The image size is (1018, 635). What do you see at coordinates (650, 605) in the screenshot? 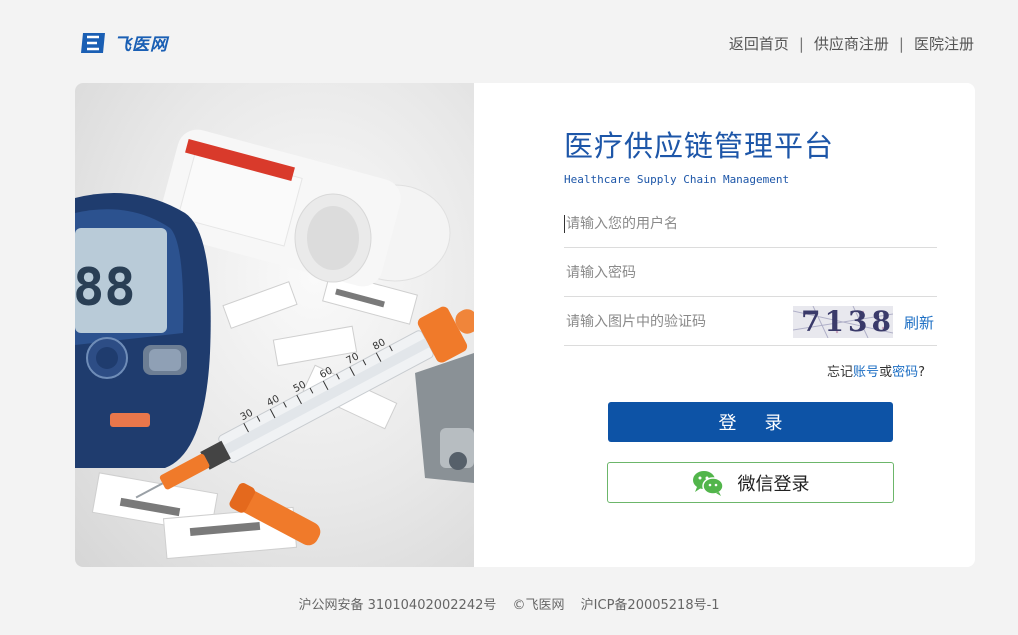
I see `footer-icp-link: 沪ICP备20005218号-1` at bounding box center [650, 605].